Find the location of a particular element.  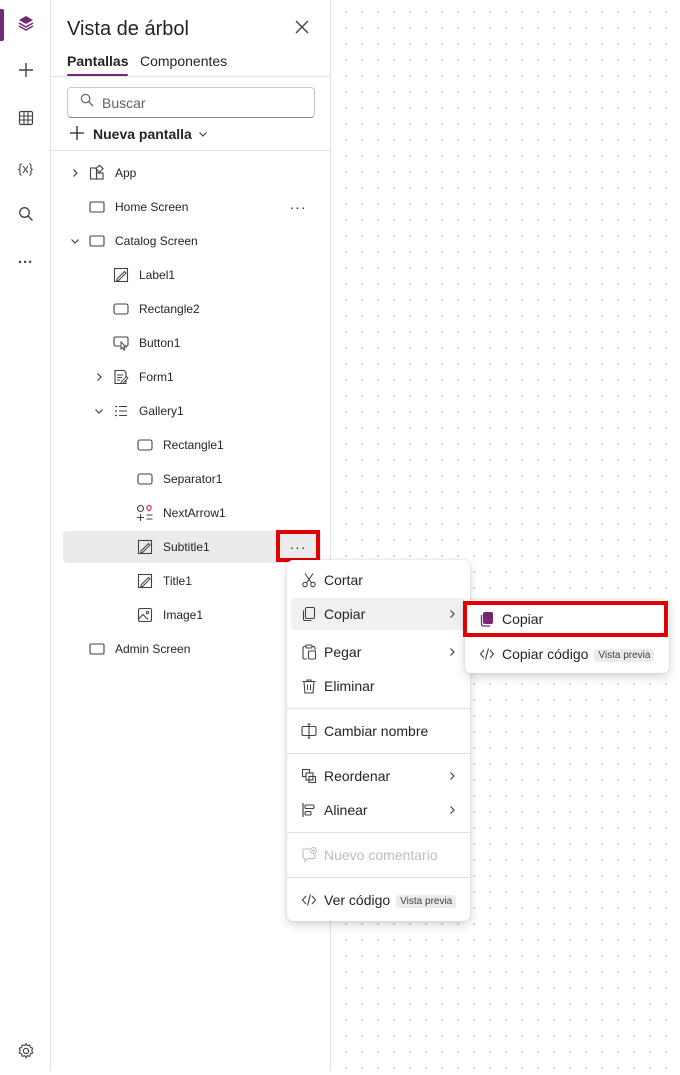

tree-item-label: Catalog Screen is located at coordinates (156, 241).